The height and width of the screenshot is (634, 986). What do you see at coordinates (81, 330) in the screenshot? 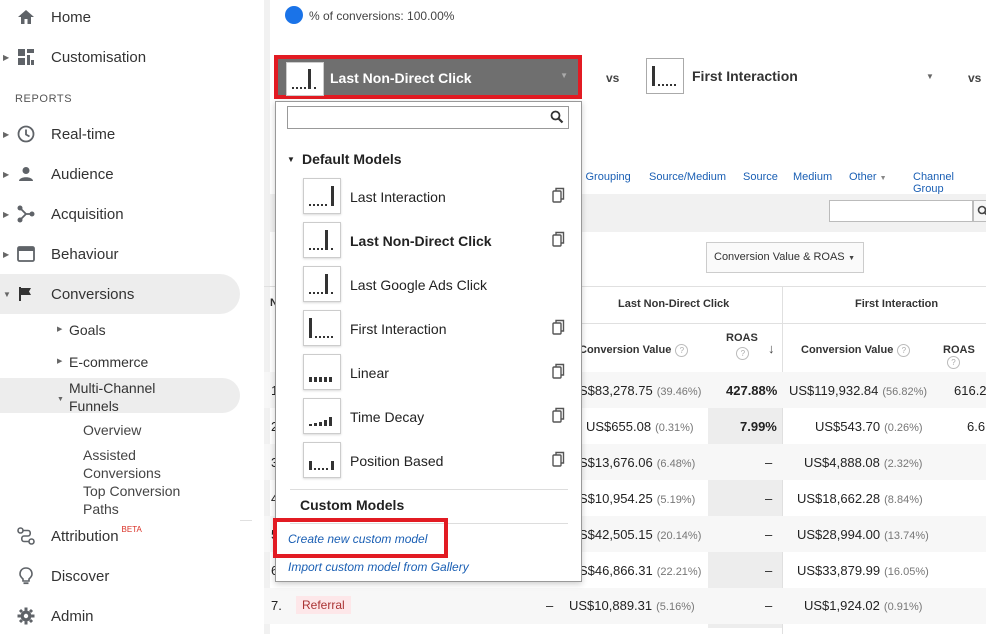
I see `nav-goals: ▶ Goals` at bounding box center [81, 330].